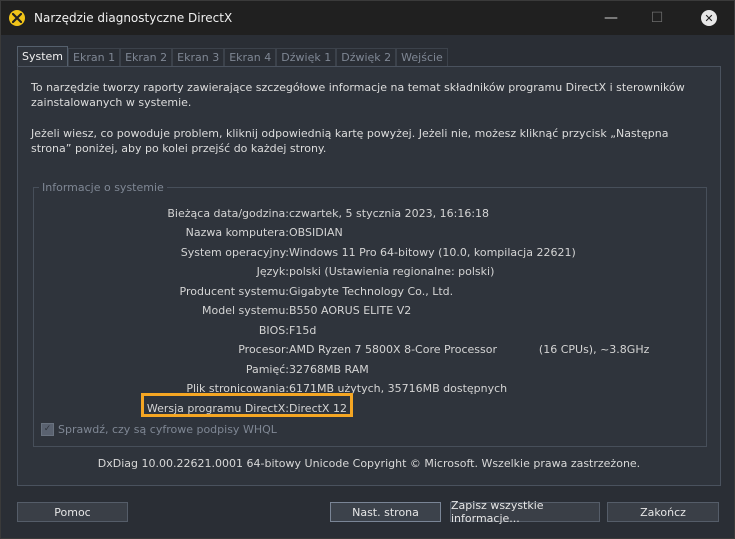  I want to click on tab-sound-1: Dźwięk 1, so click(306, 57).